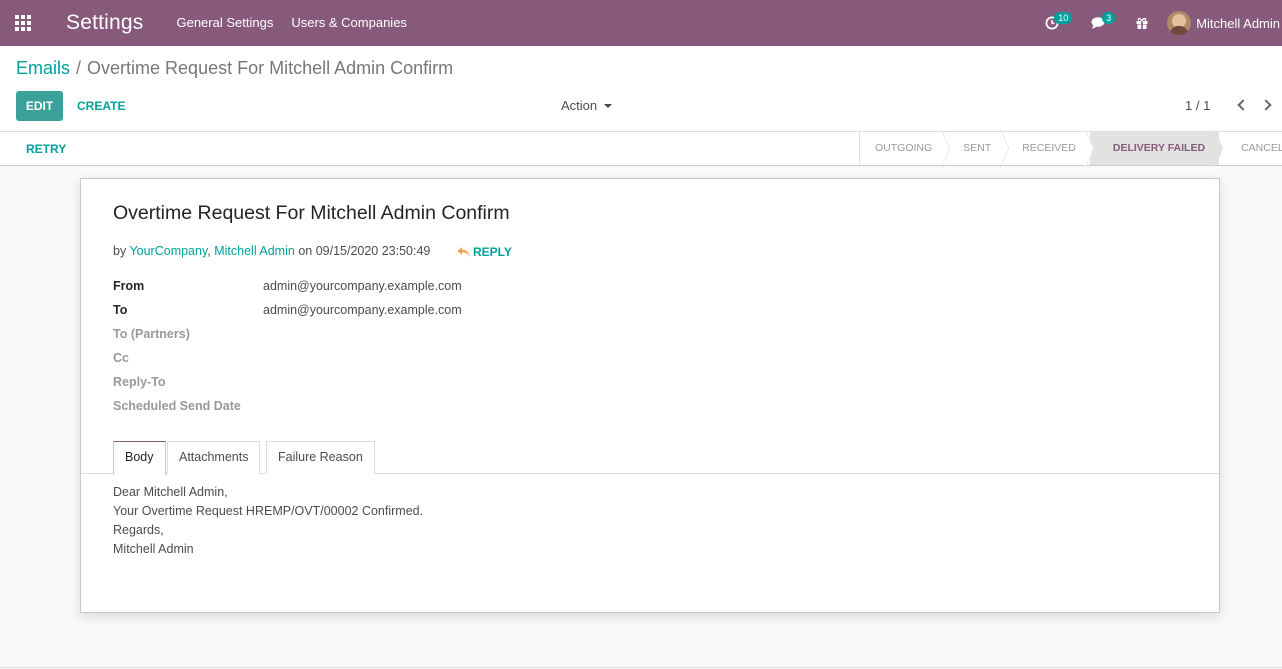 Image resolution: width=1282 pixels, height=669 pixels. What do you see at coordinates (120, 310) in the screenshot?
I see `to-label: To` at bounding box center [120, 310].